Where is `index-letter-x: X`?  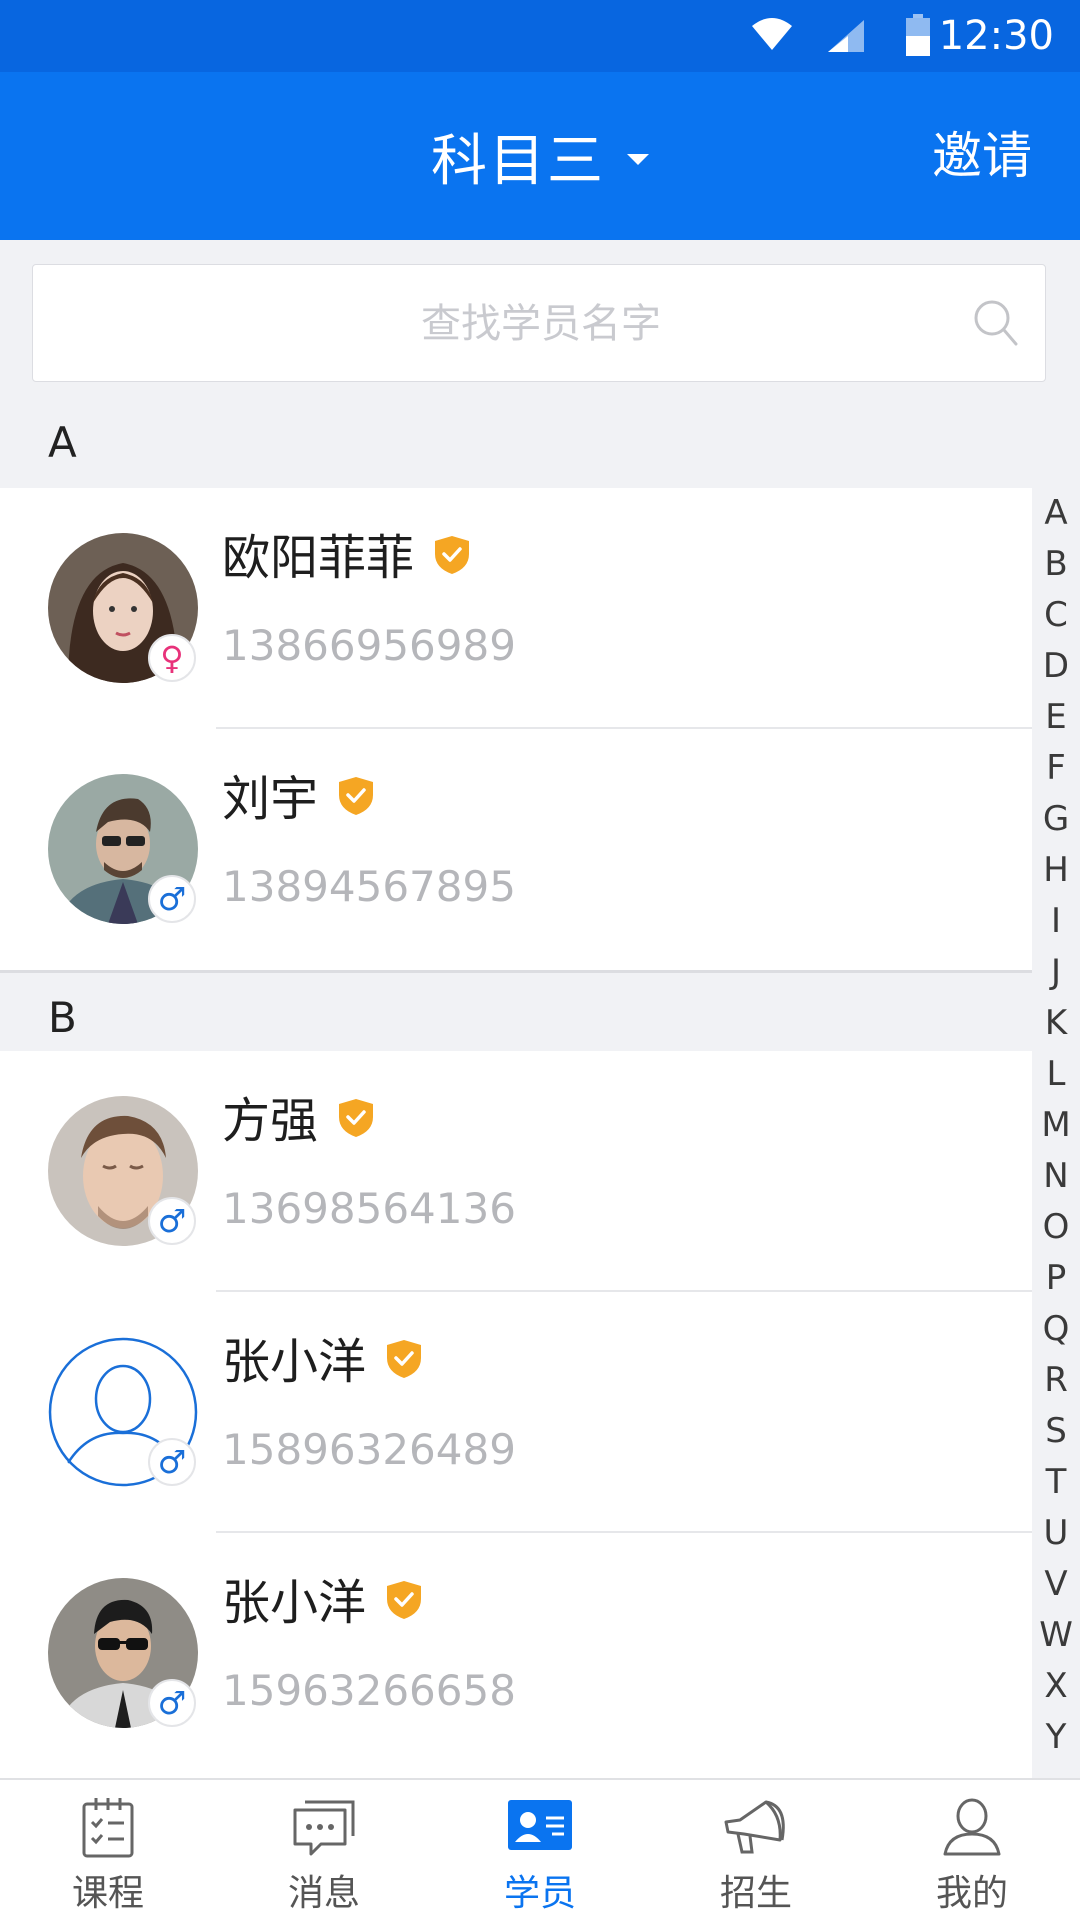
index-letter-x: X is located at coordinates (1056, 1686).